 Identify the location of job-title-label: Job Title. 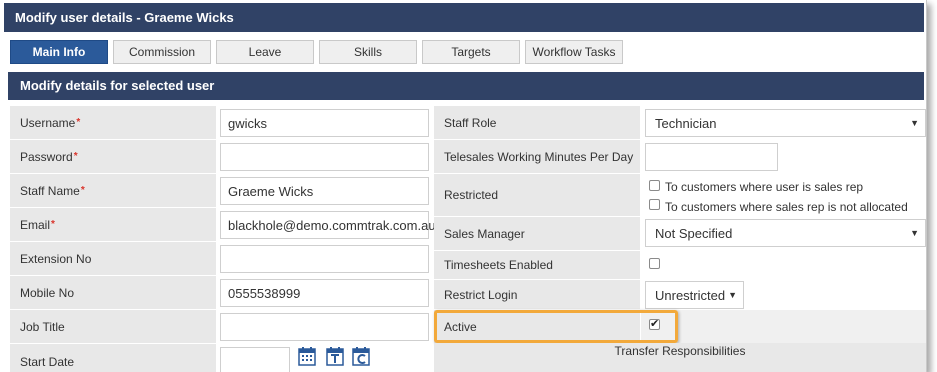
(113, 326).